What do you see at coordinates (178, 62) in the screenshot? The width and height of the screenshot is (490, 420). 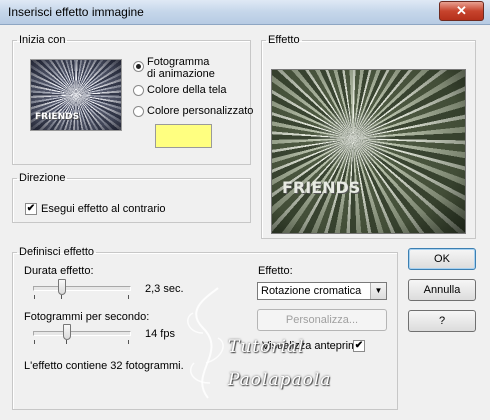 I see `radio-animation-frame-label-1: Fotogramma` at bounding box center [178, 62].